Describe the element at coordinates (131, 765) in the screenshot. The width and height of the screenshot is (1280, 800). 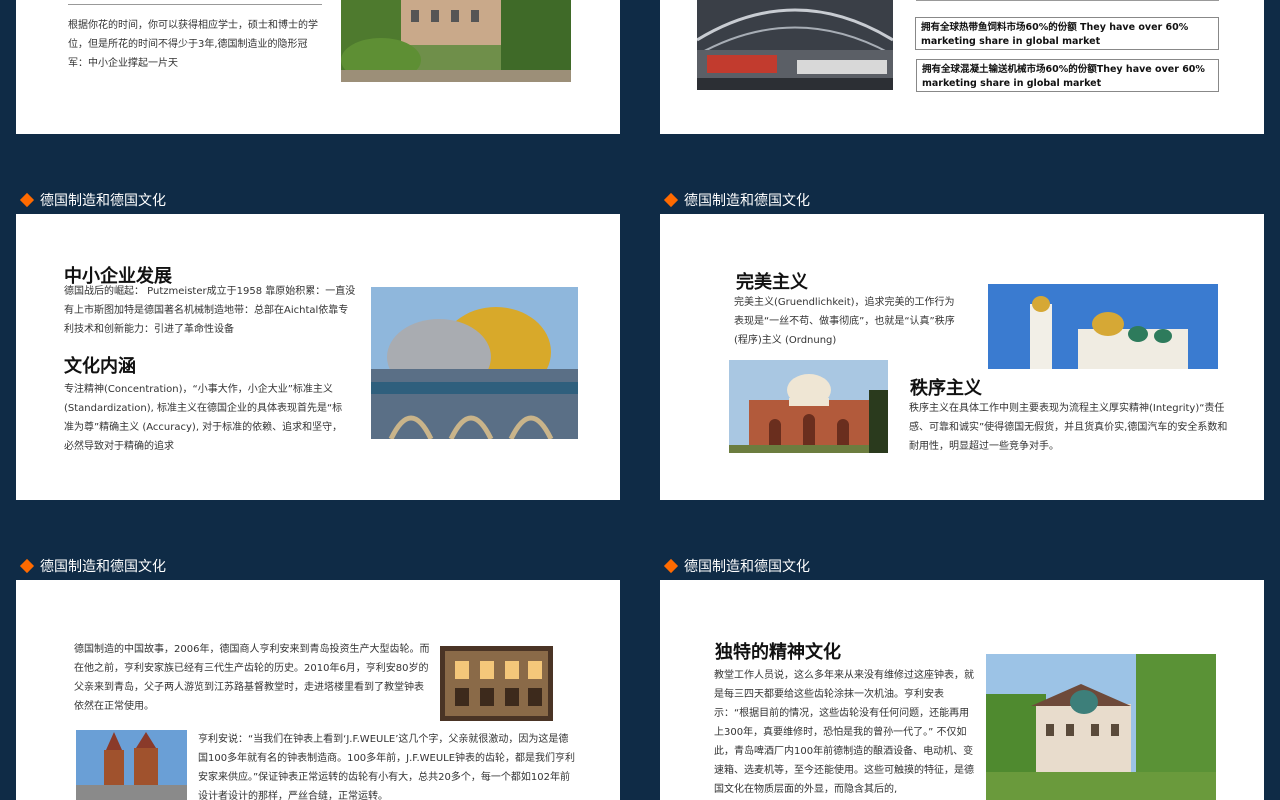
I see `cathedral-image` at that location.